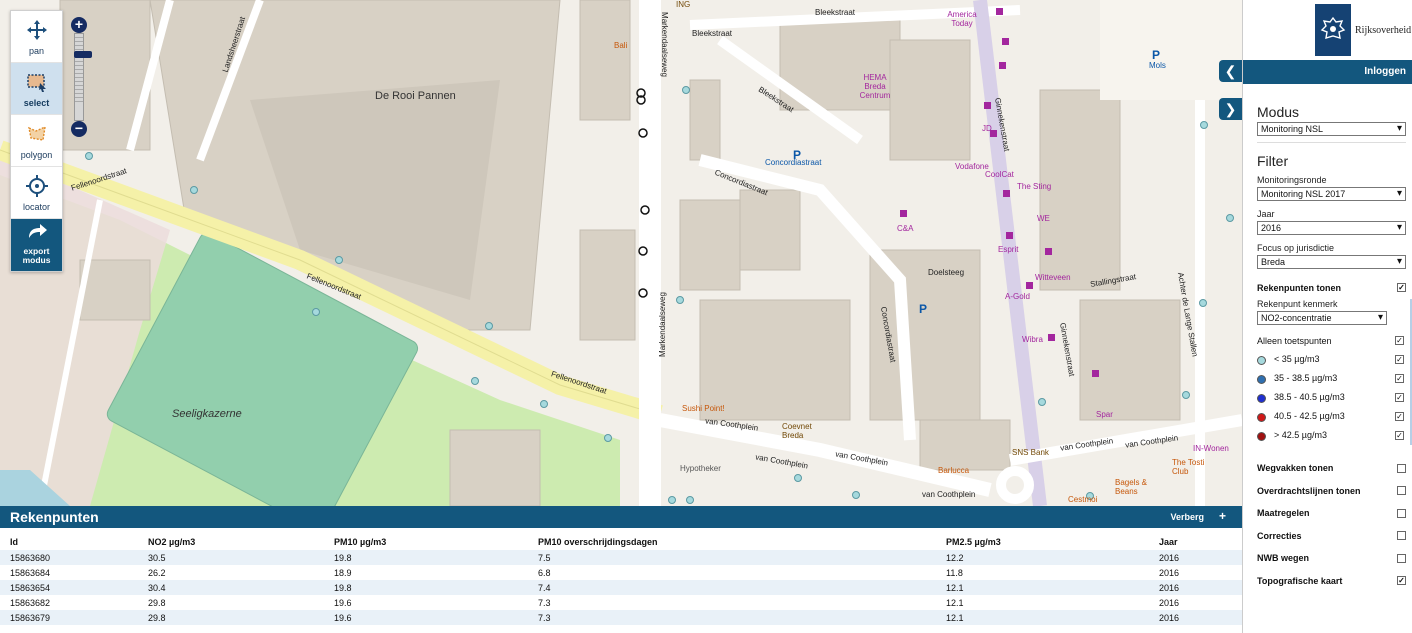 This screenshot has height=633, width=1412. I want to click on table-row: 15863684 26.2 18.9 6.8 11.8 2016, so click(621, 572).